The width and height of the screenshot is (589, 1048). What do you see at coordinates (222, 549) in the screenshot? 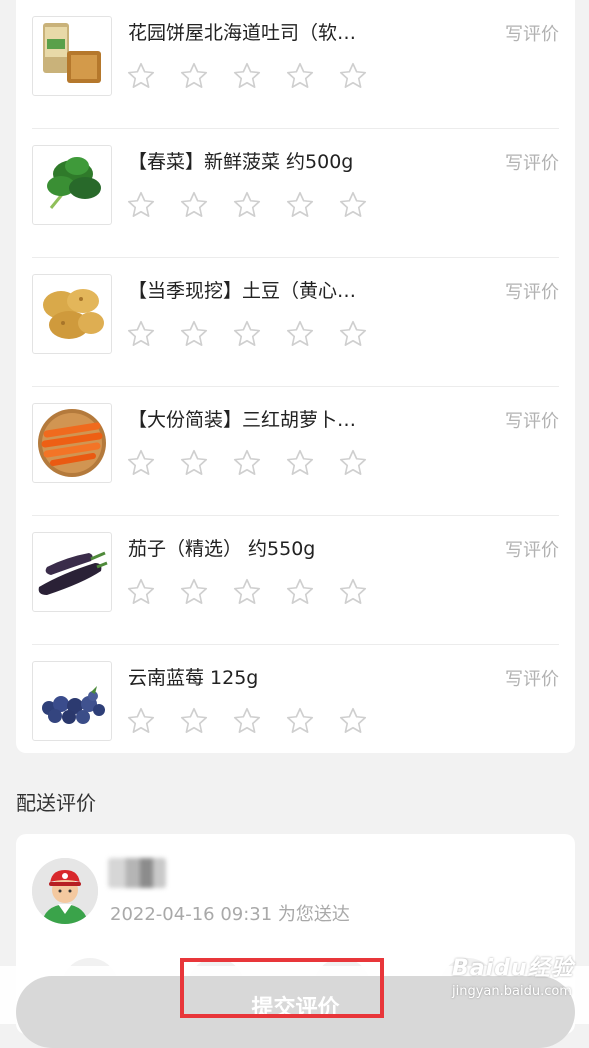
I see `product-name: 茄子（精选） 约550g` at bounding box center [222, 549].